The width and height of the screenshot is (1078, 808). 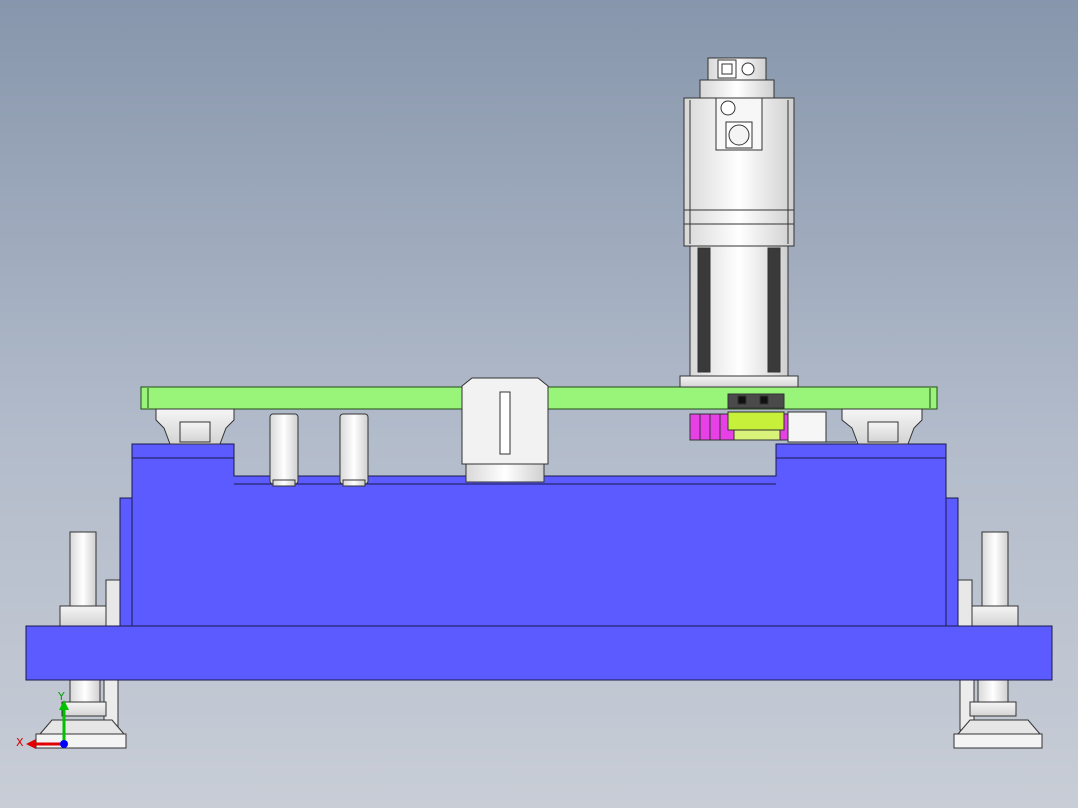 I want to click on center-block, so click(x=505, y=430).